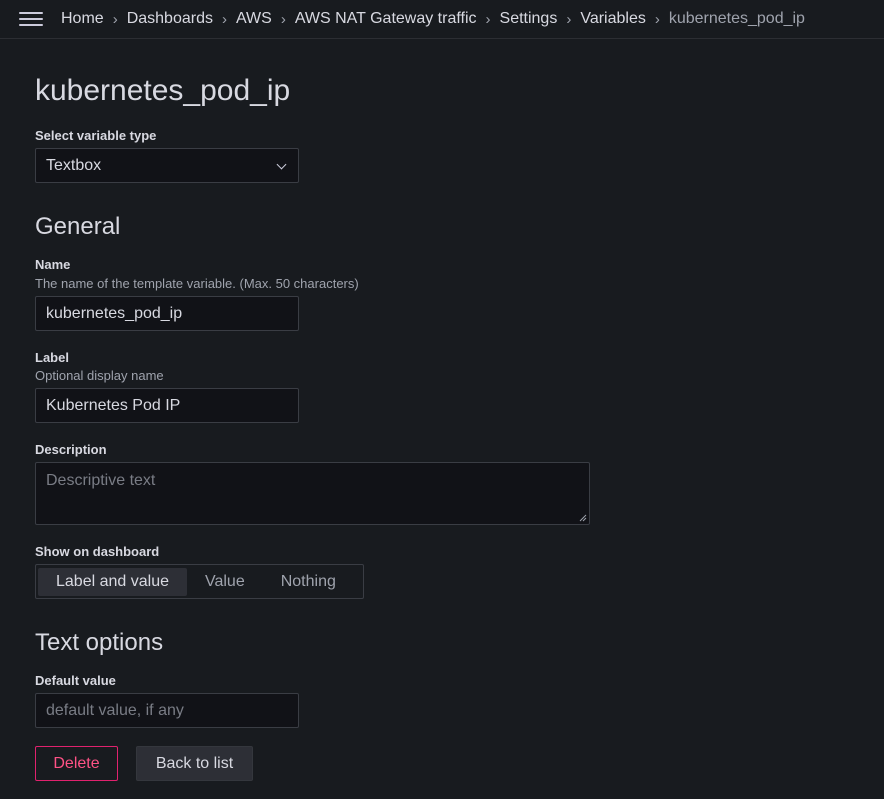 This screenshot has height=799, width=884. I want to click on variable-type-select: Textbox, so click(167, 165).